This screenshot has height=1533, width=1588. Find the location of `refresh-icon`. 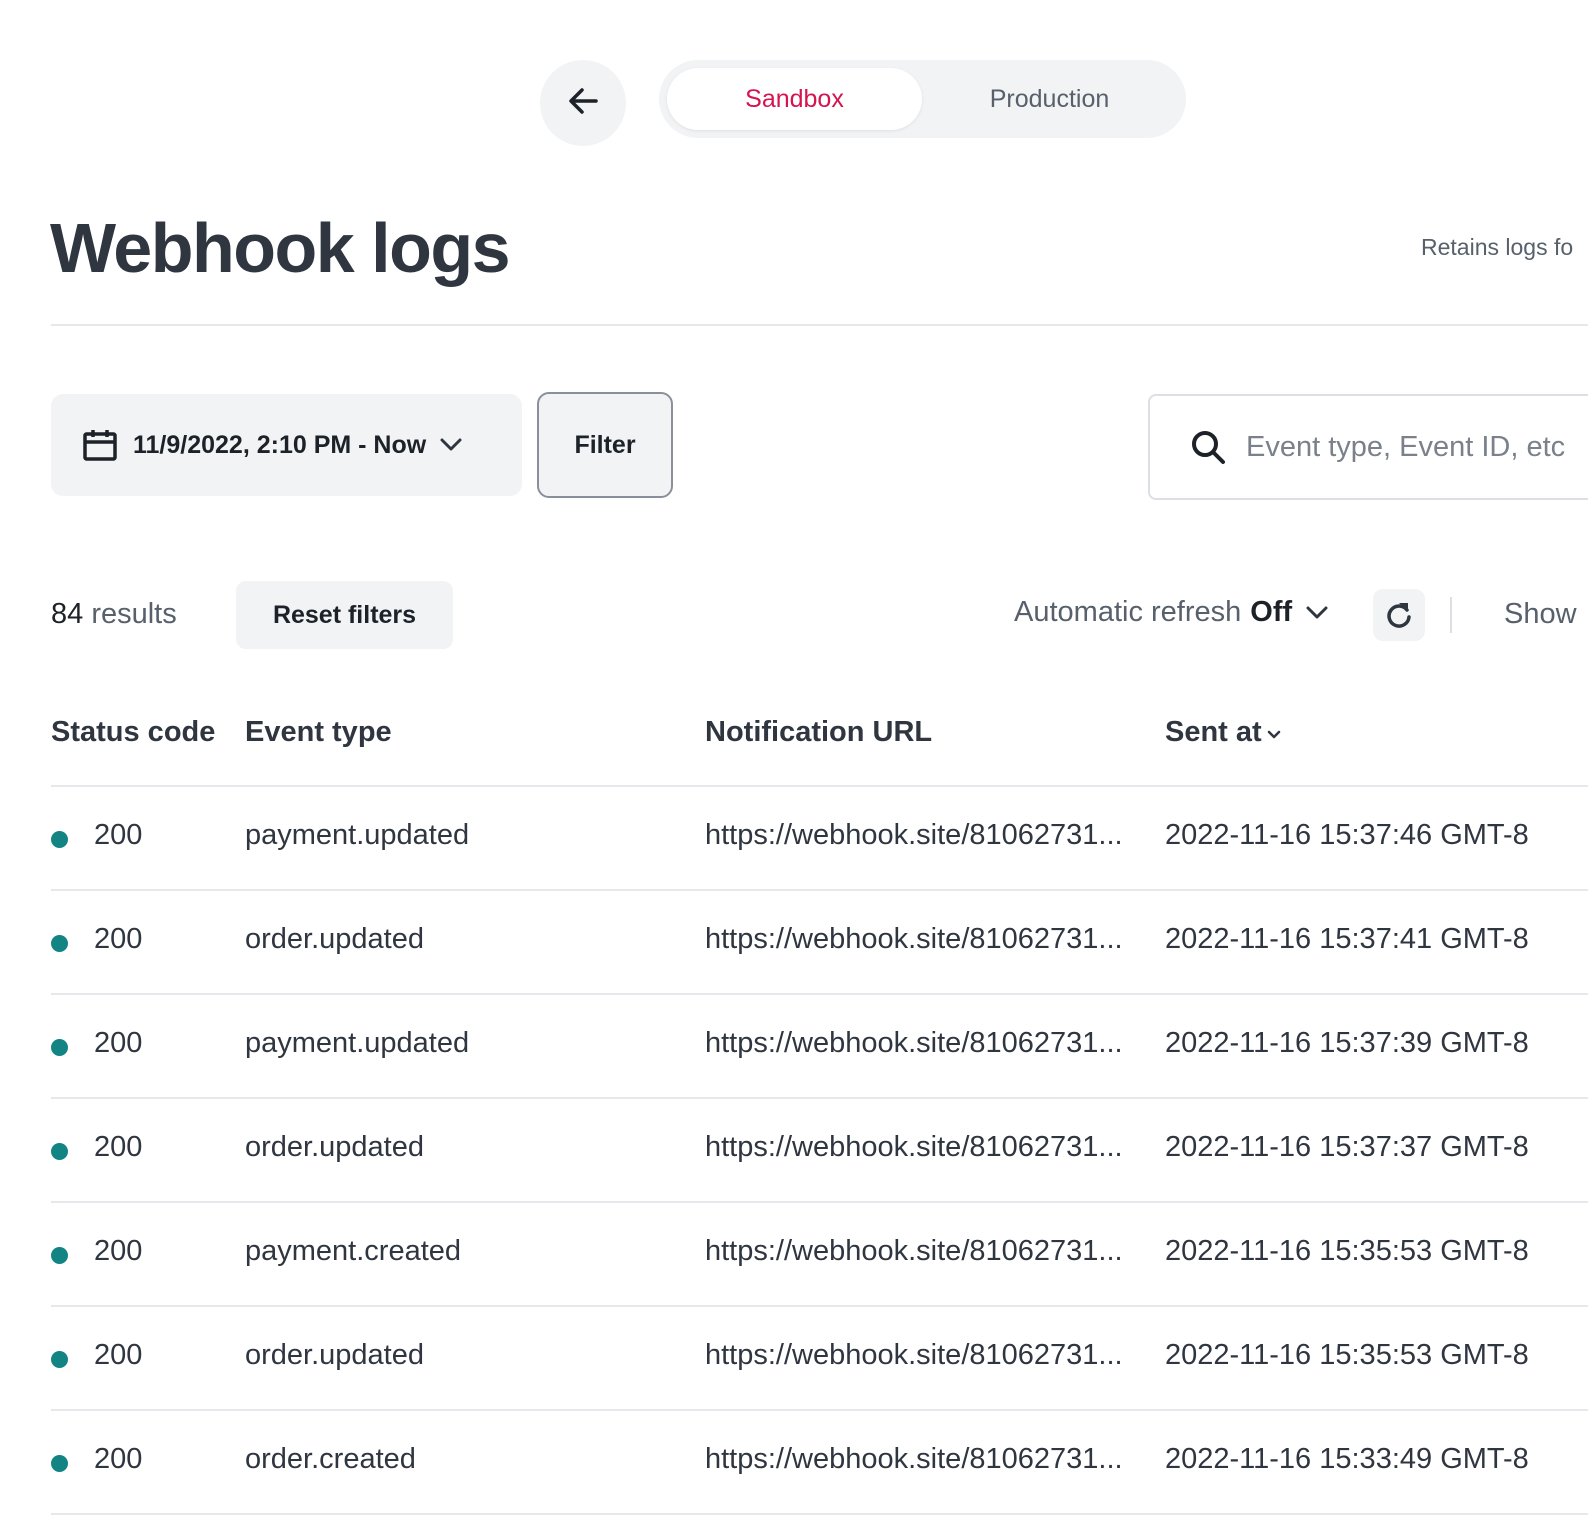

refresh-icon is located at coordinates (1399, 615).